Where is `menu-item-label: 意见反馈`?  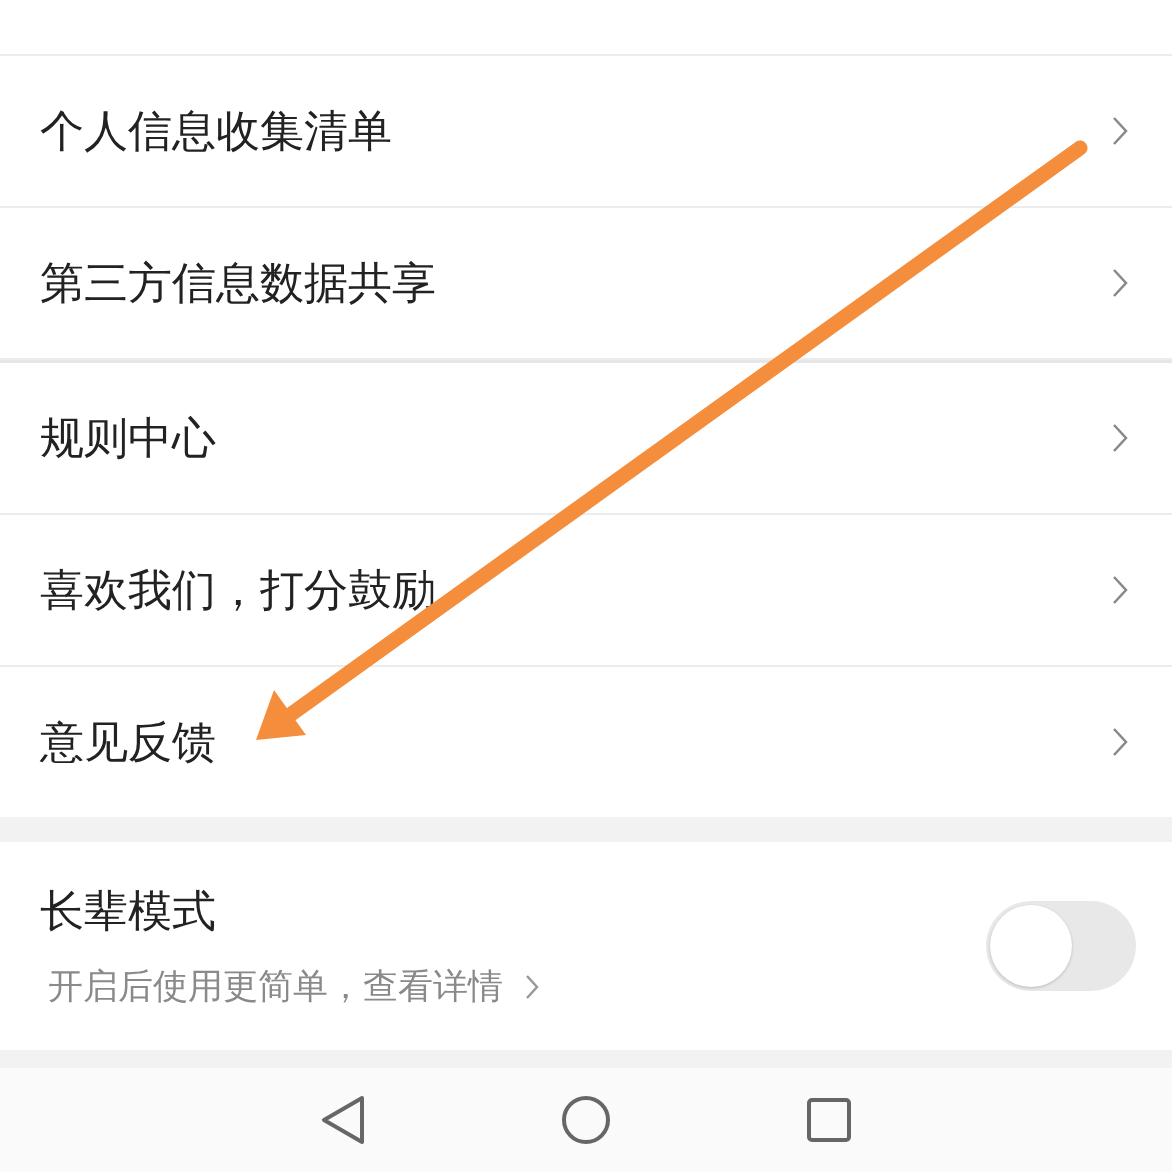
menu-item-label: 意见反馈 is located at coordinates (128, 741).